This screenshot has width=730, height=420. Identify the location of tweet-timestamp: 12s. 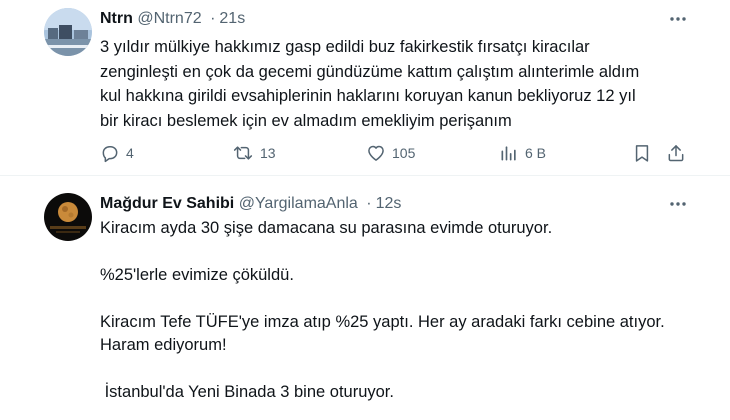
(389, 203).